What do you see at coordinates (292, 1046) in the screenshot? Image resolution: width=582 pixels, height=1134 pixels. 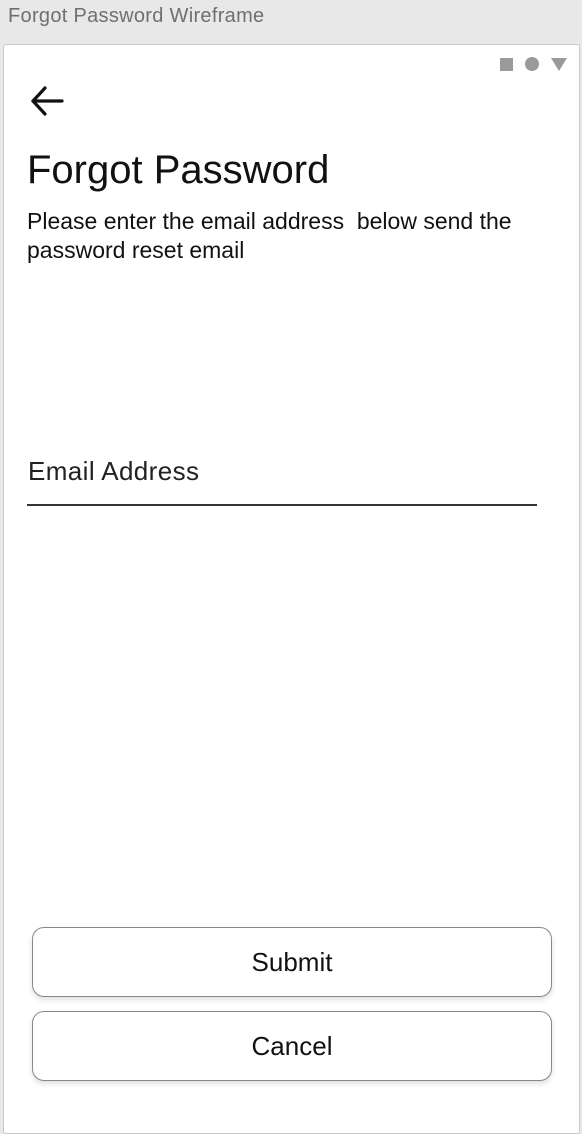 I see `cancel-button: Cancel` at bounding box center [292, 1046].